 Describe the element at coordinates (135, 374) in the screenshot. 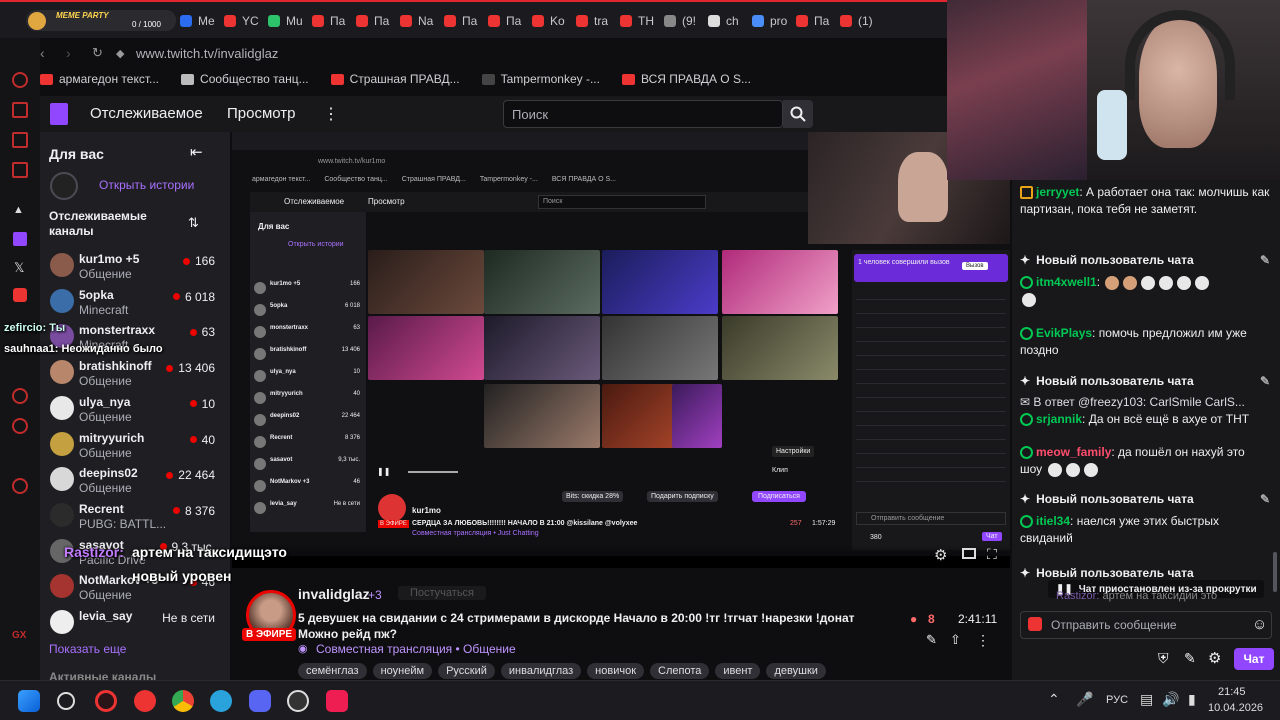

I see `sidebar-channel: bratishkinoff Общение 13 406` at that location.